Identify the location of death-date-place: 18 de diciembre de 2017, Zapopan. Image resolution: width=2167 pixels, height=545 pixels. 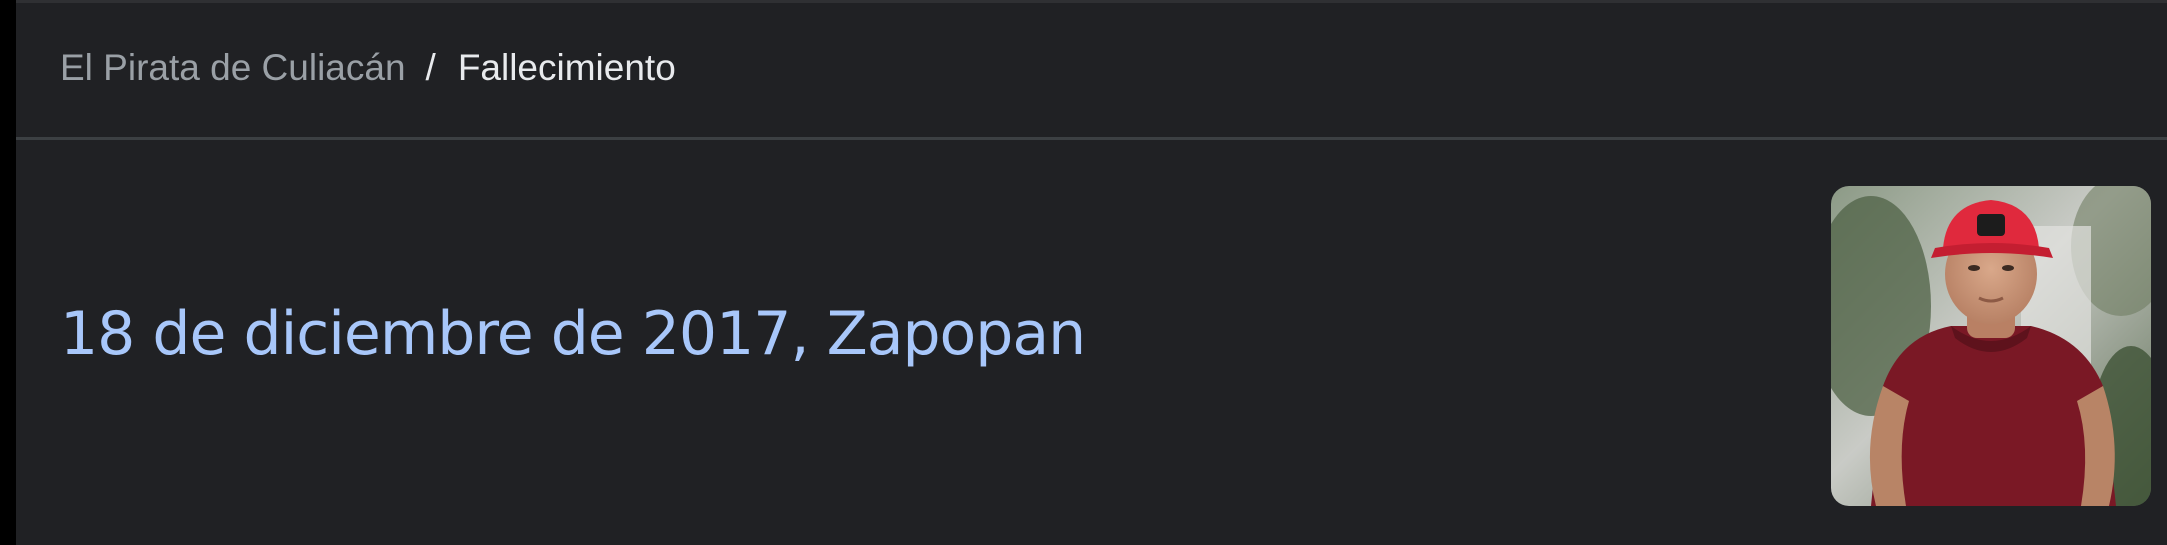
(573, 334).